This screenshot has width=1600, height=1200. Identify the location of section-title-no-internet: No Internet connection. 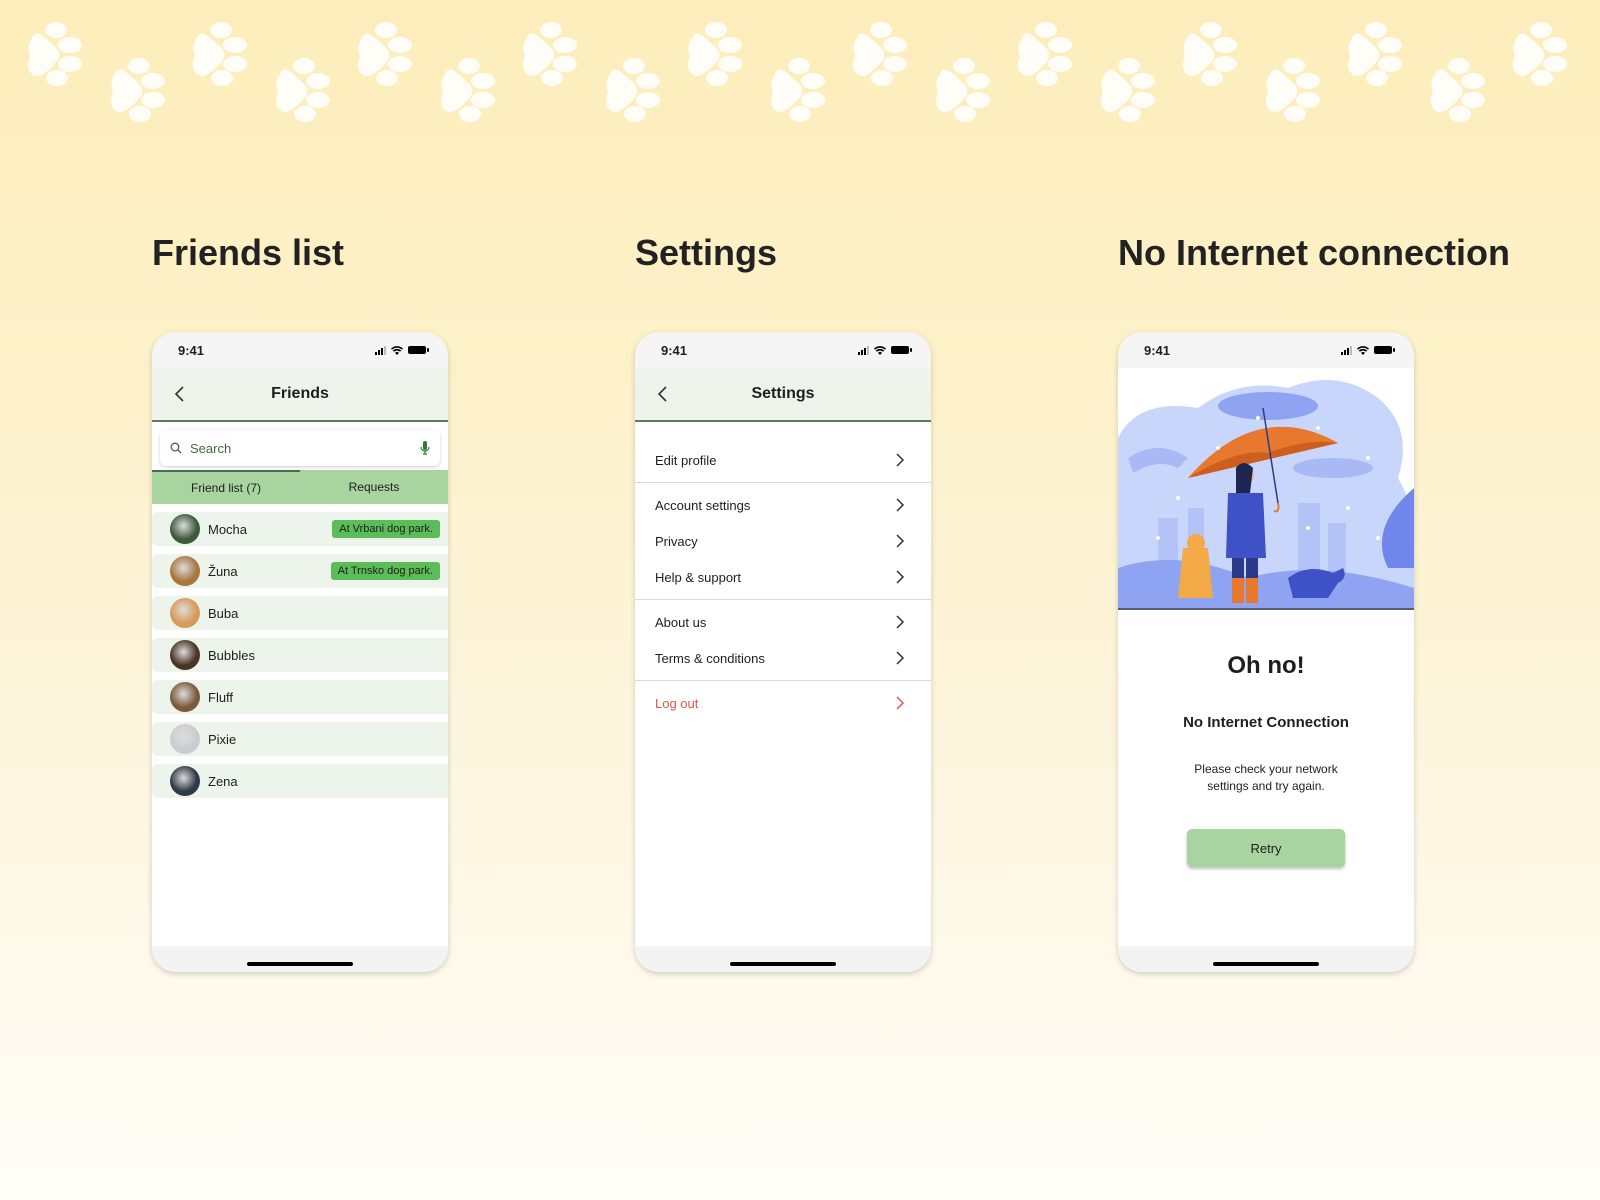
(1314, 252).